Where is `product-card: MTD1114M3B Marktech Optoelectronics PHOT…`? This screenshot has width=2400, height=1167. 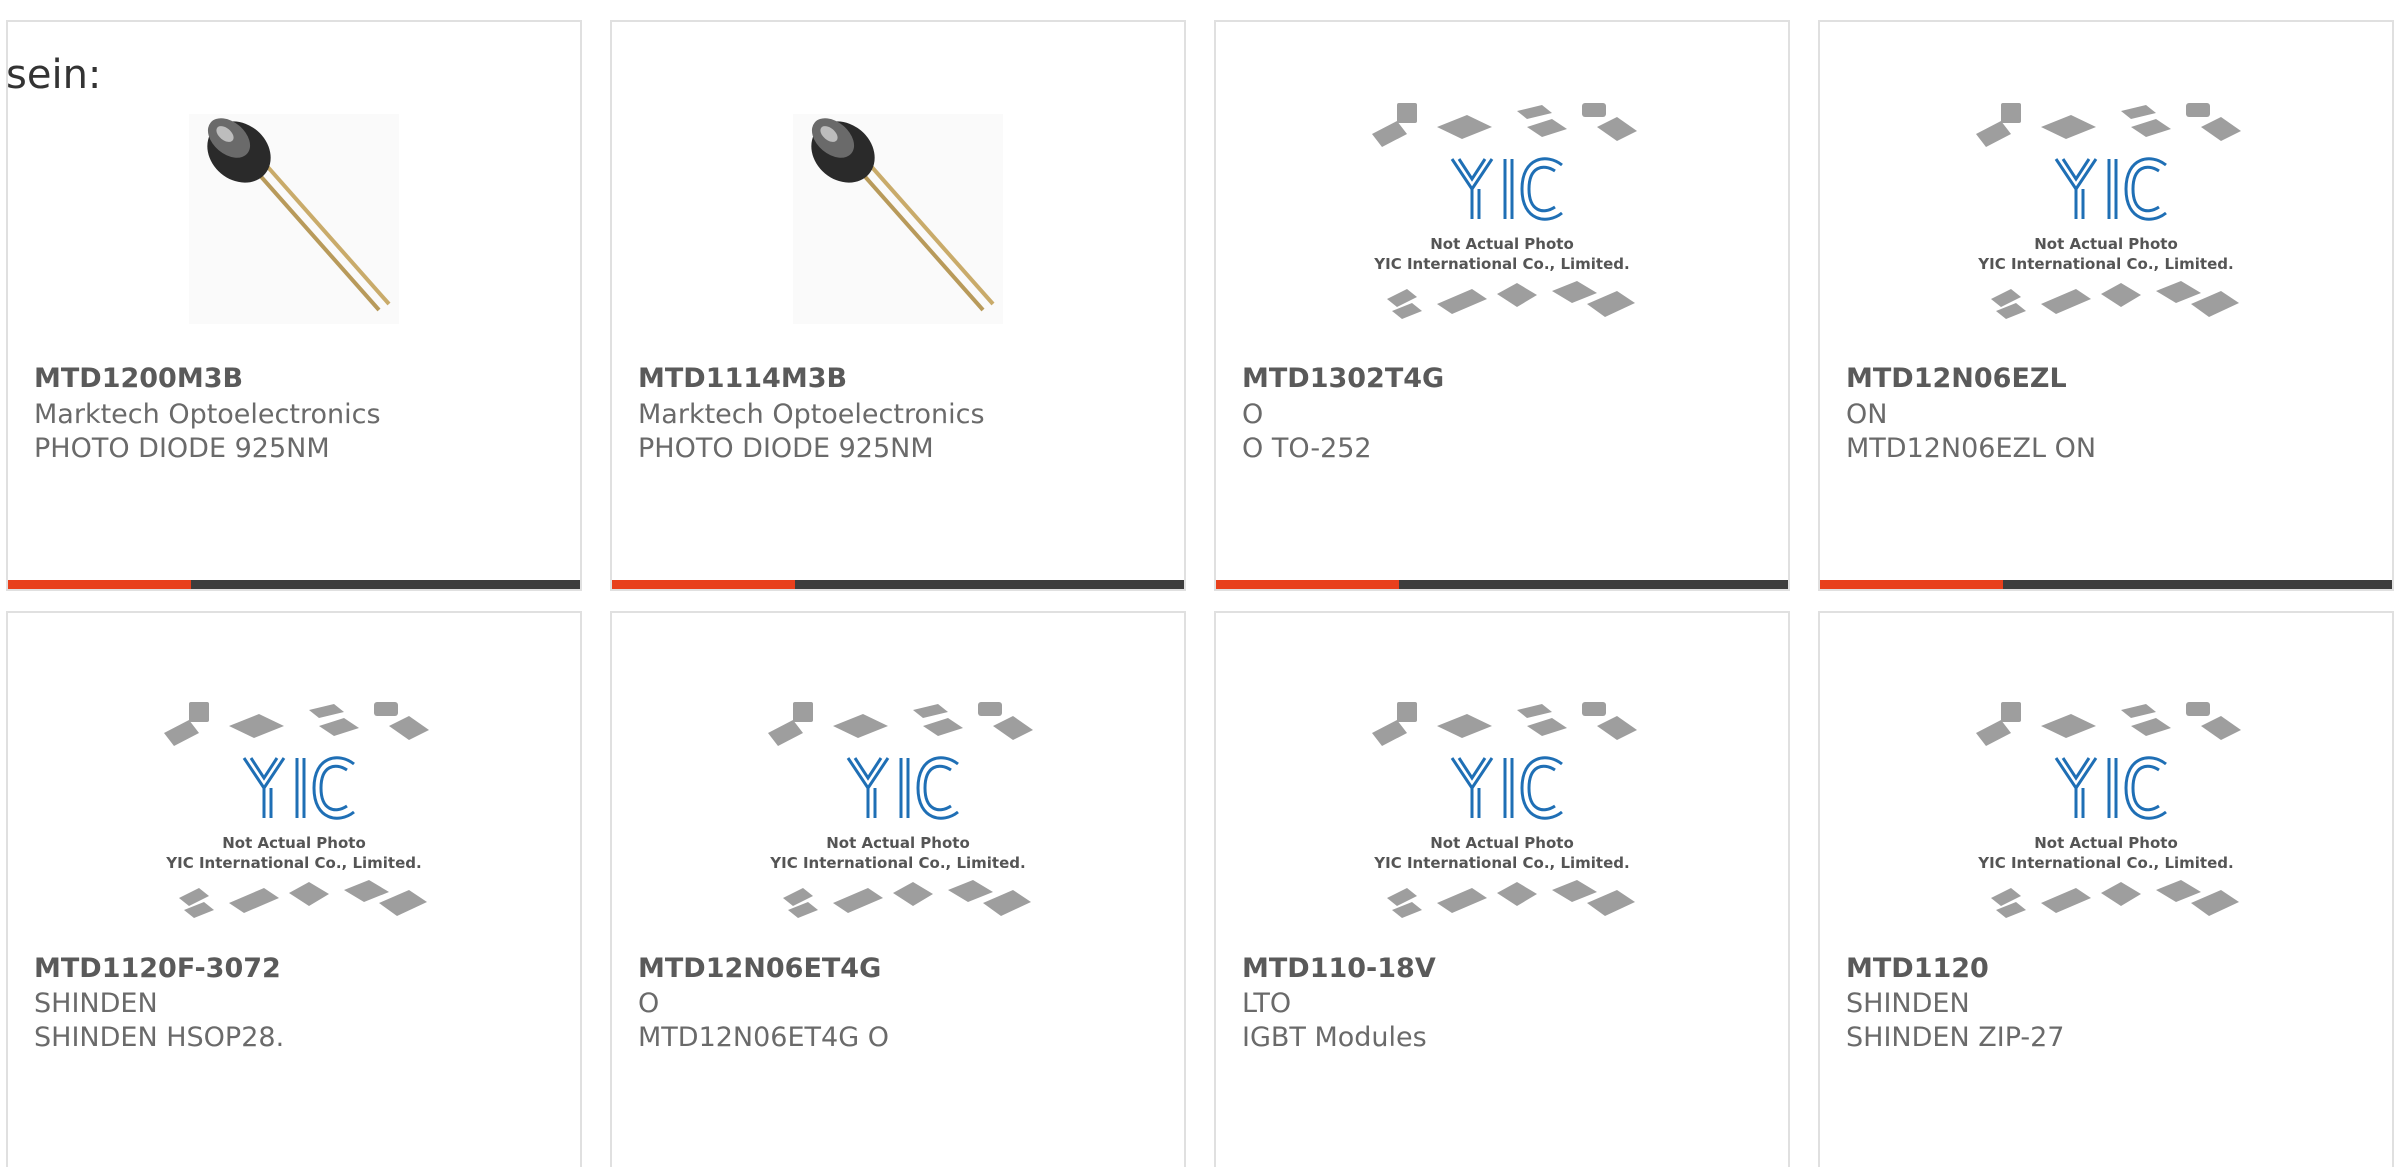
product-card: MTD1114M3B Marktech Optoelectronics PHOT… is located at coordinates (898, 305).